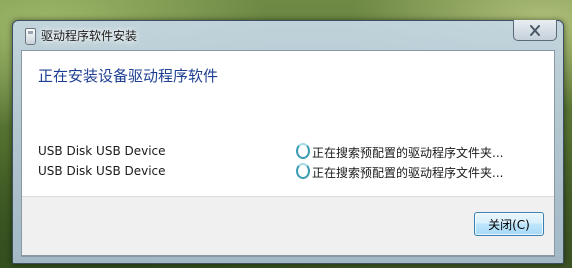  I want to click on footer-divider, so click(288, 196).